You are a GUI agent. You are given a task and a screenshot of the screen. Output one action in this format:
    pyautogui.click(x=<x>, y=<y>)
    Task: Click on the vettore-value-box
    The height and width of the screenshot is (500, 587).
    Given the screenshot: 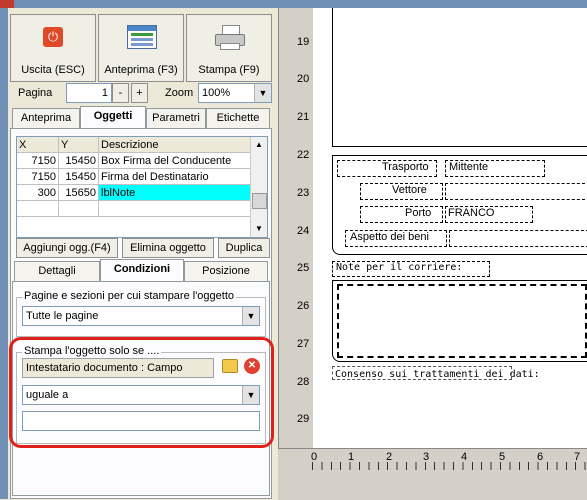 What is the action you would take?
    pyautogui.click(x=516, y=191)
    